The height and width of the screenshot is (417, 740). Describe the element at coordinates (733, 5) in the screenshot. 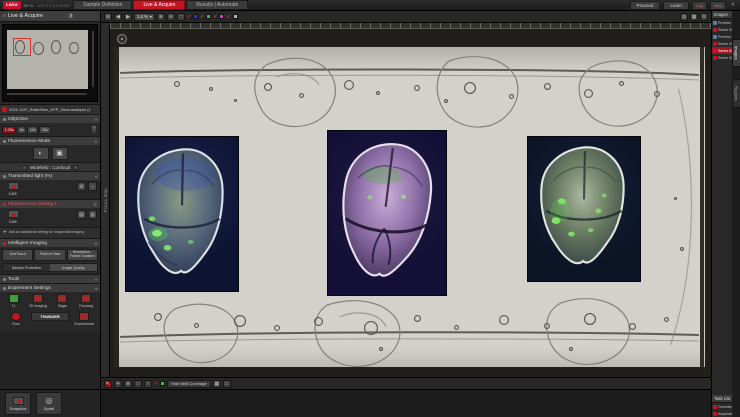

I see `close-icon: ✕` at that location.